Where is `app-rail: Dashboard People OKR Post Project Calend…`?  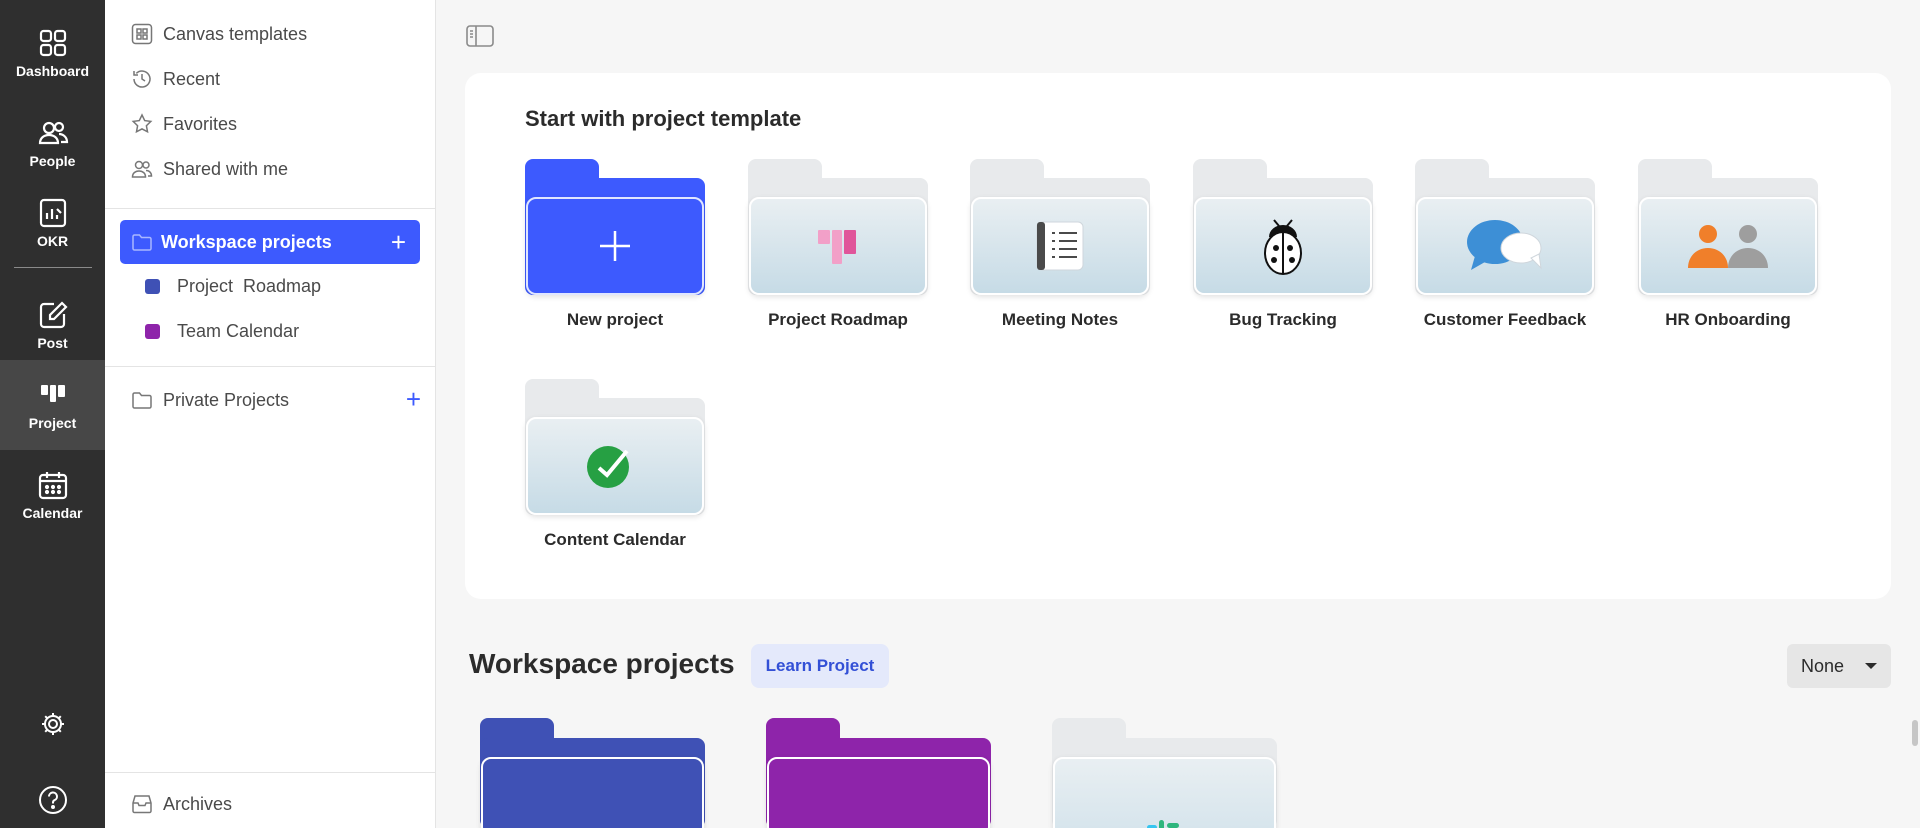
app-rail: Dashboard People OKR Post Project Calend… is located at coordinates (52, 414).